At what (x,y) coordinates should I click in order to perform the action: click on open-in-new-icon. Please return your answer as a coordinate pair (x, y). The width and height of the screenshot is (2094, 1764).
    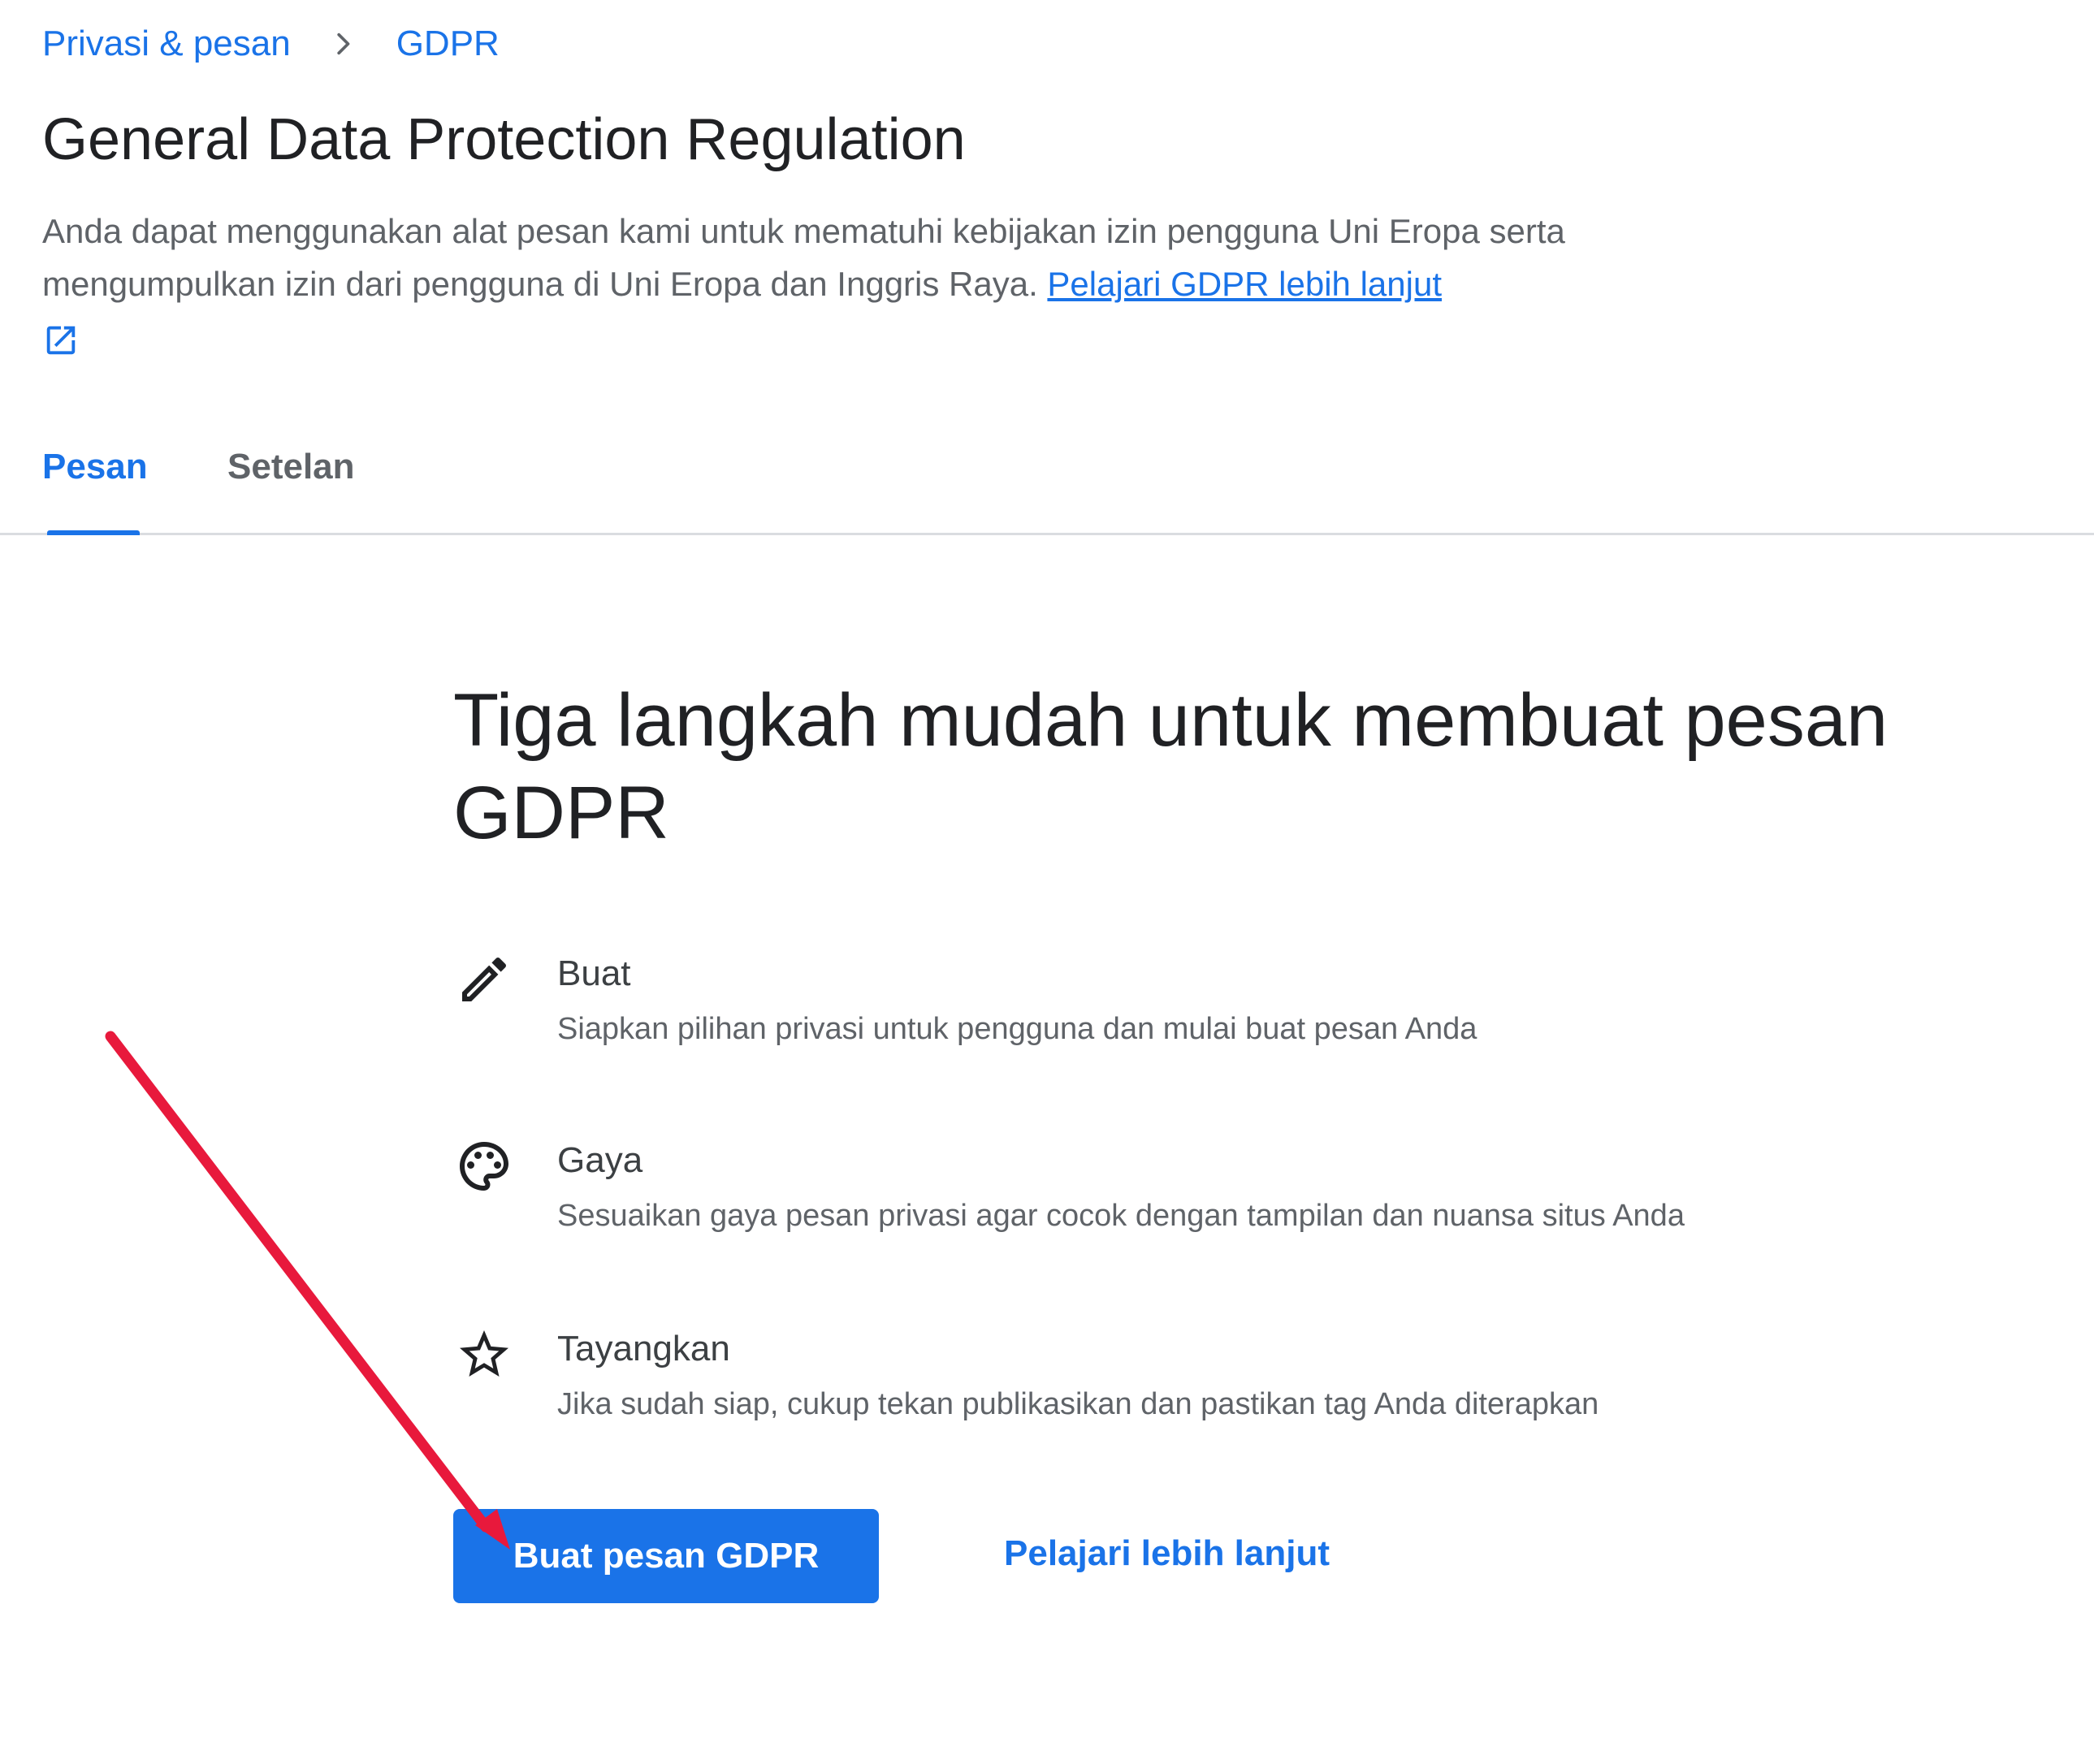
    Looking at the image, I should click on (61, 339).